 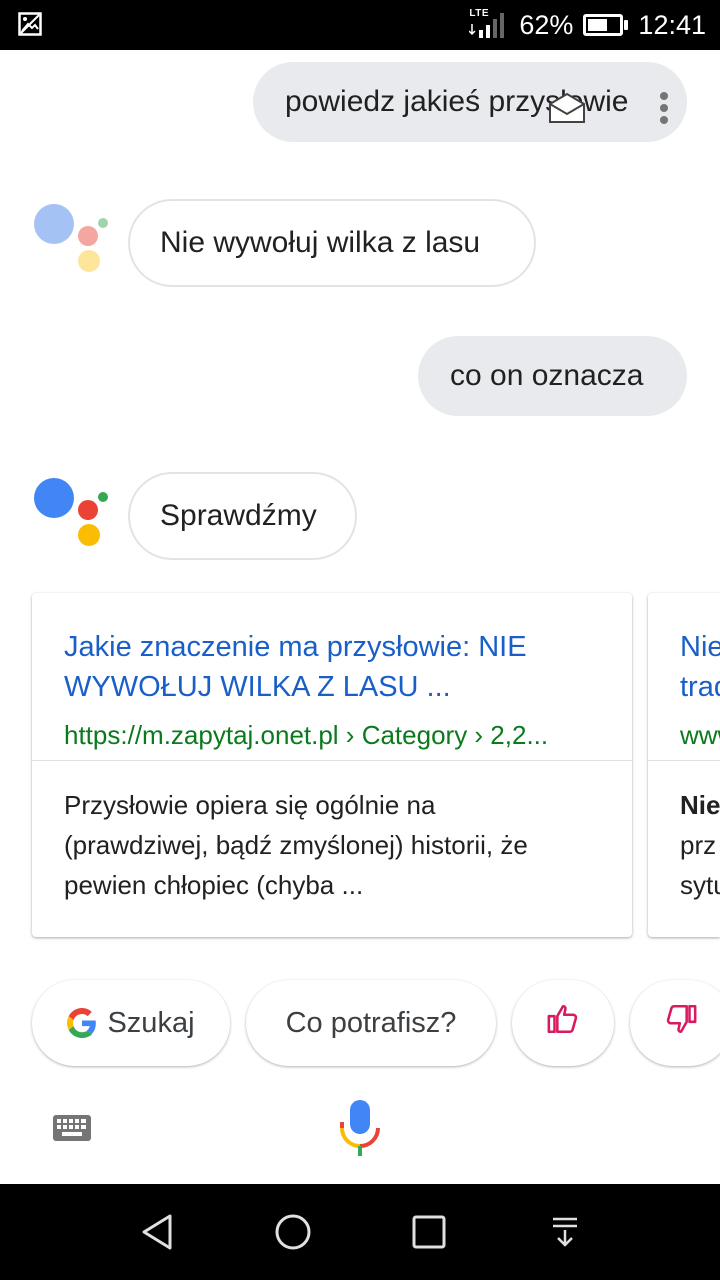 I want to click on back-triangle-icon, so click(x=157, y=1232).